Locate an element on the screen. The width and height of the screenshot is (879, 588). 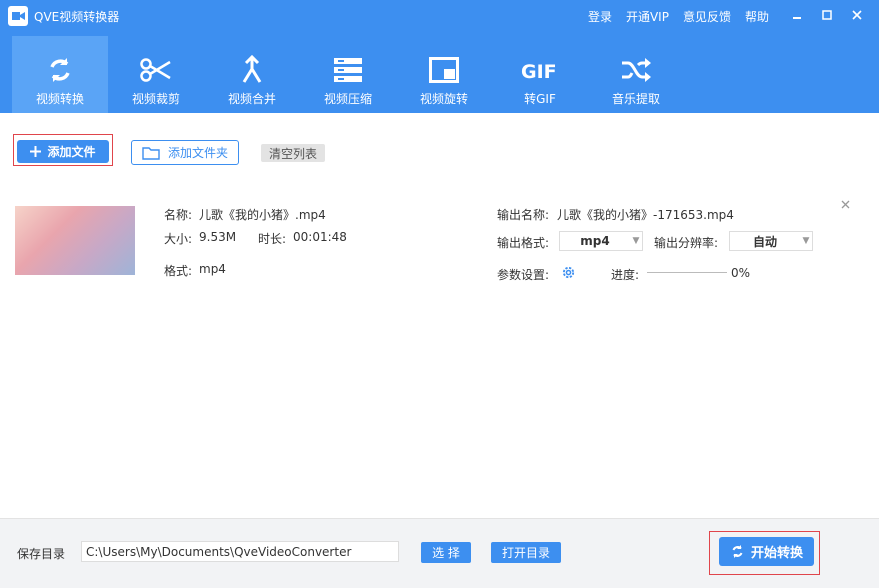
tab-video-crop: 视频裁剪 is located at coordinates (156, 74).